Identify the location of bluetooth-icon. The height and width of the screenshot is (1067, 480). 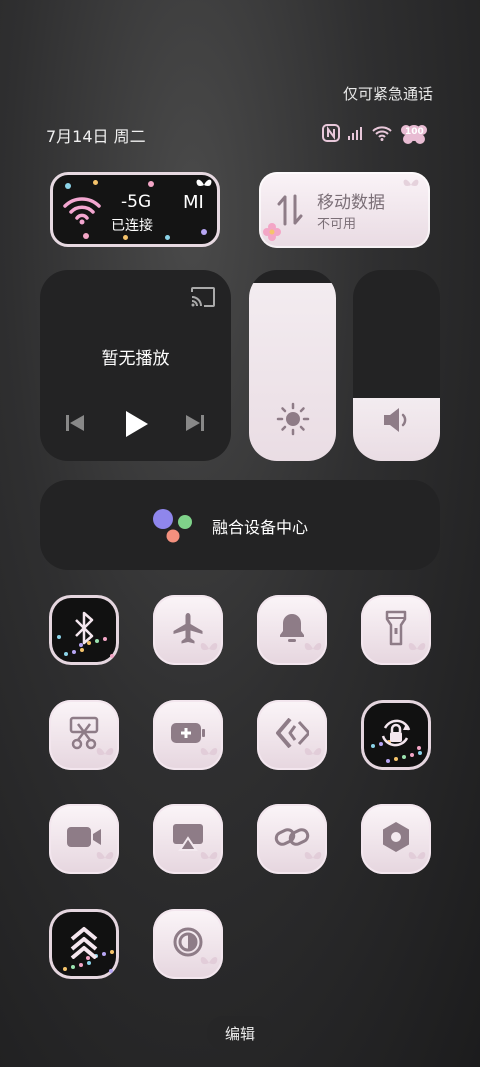
(84, 630).